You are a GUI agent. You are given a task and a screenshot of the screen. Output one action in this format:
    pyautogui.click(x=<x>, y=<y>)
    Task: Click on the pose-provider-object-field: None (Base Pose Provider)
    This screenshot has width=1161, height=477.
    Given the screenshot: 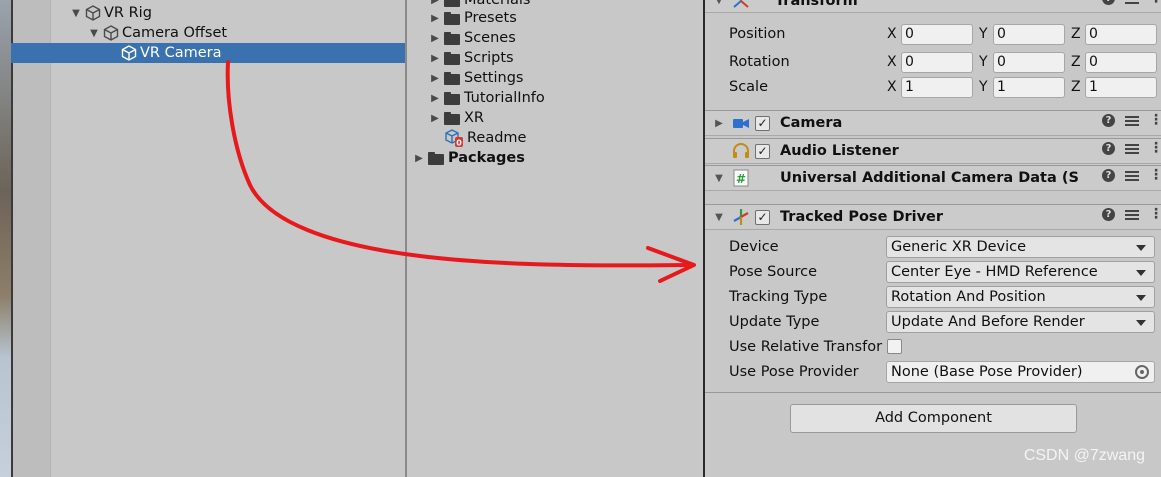 What is the action you would take?
    pyautogui.click(x=1020, y=372)
    